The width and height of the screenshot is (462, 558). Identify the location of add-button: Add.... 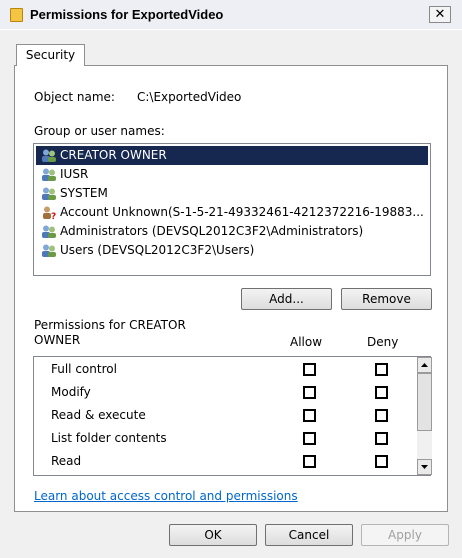
(286, 299).